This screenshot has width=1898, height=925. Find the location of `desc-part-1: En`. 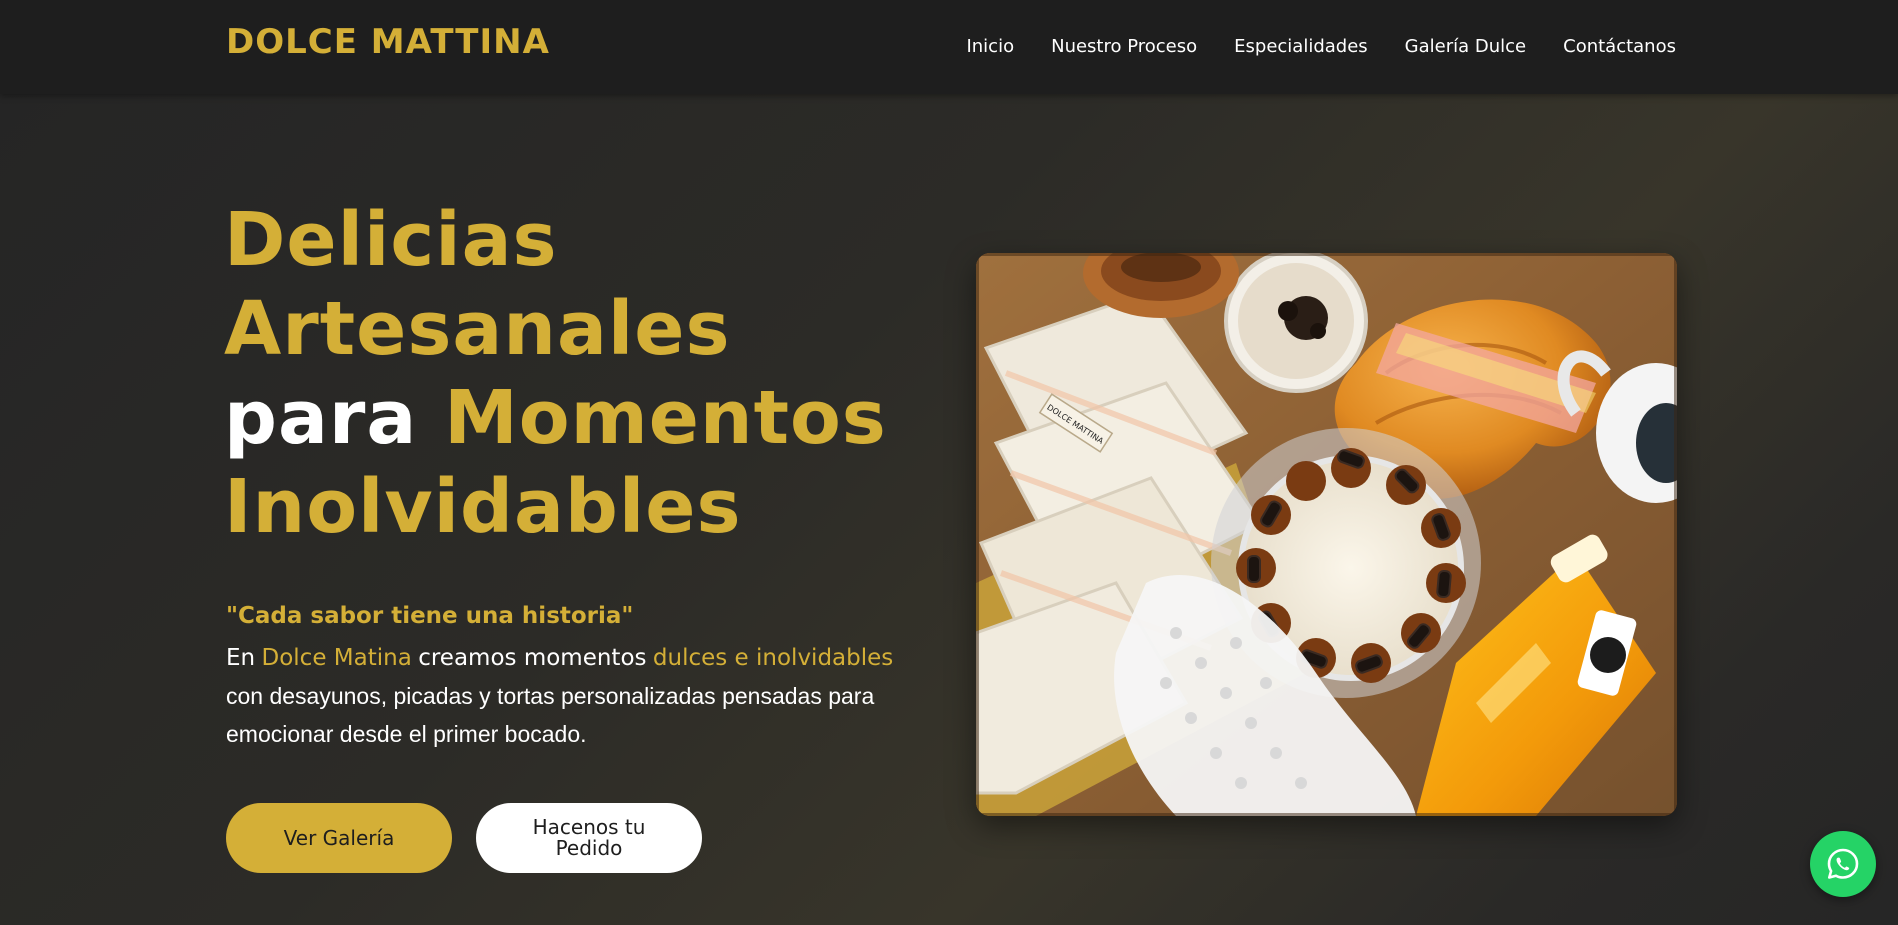

desc-part-1: En is located at coordinates (241, 658).